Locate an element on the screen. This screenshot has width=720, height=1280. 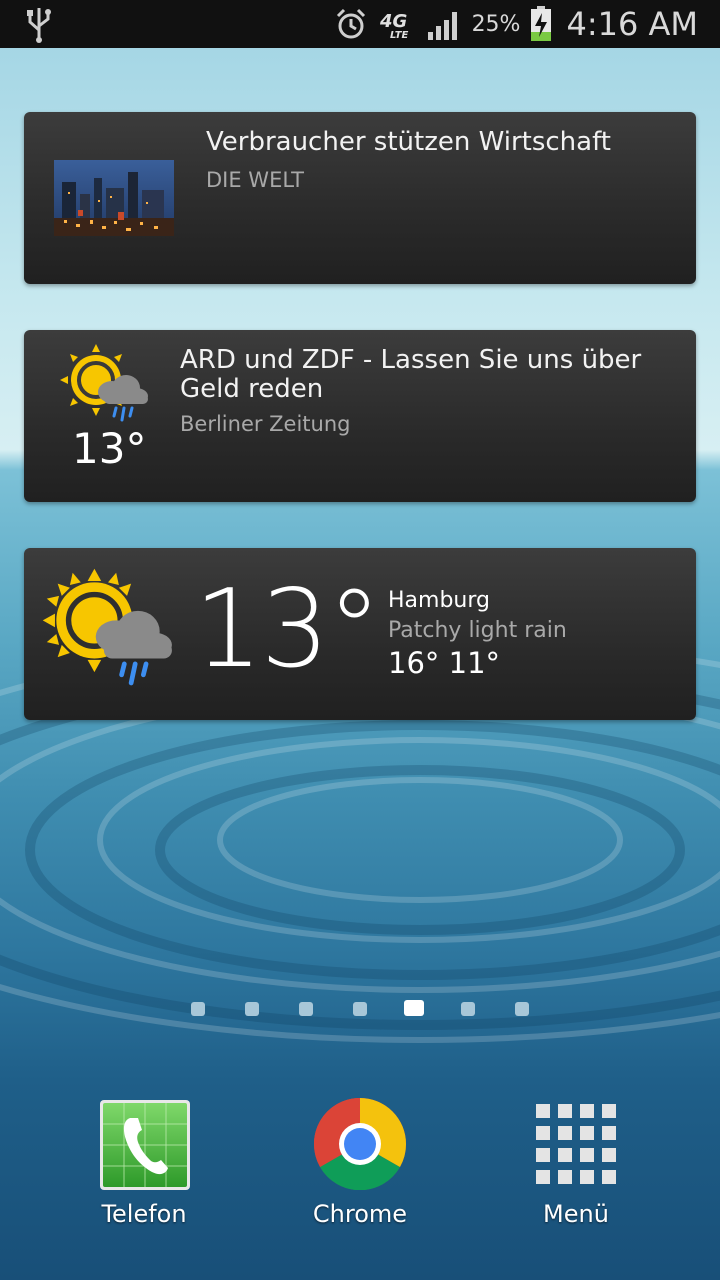
news-thumbnail is located at coordinates (114, 198).